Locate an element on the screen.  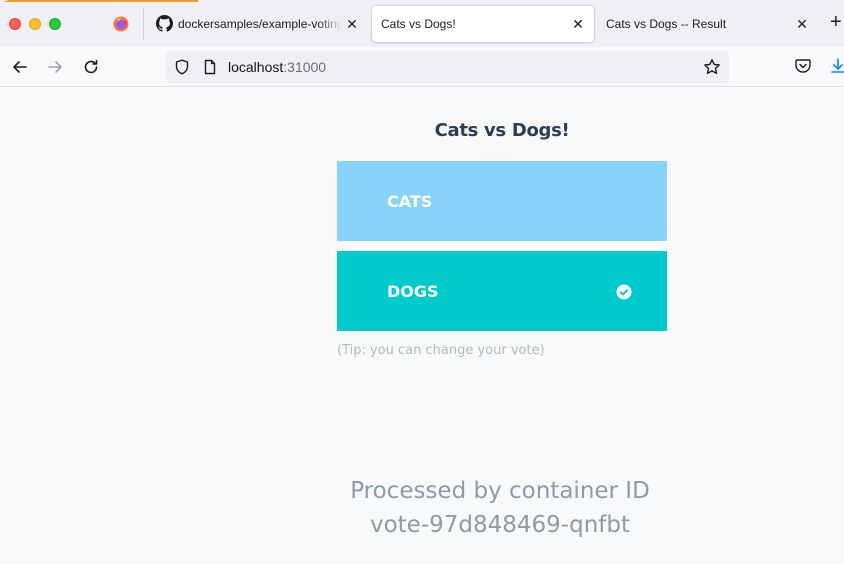
tip-text: (Tip: you can change your vote) is located at coordinates (441, 350).